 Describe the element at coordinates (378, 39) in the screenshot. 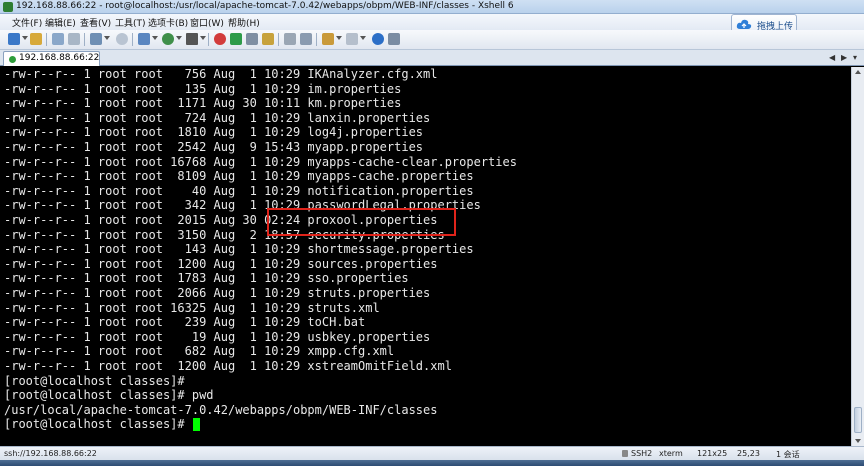

I see `help-icon` at that location.